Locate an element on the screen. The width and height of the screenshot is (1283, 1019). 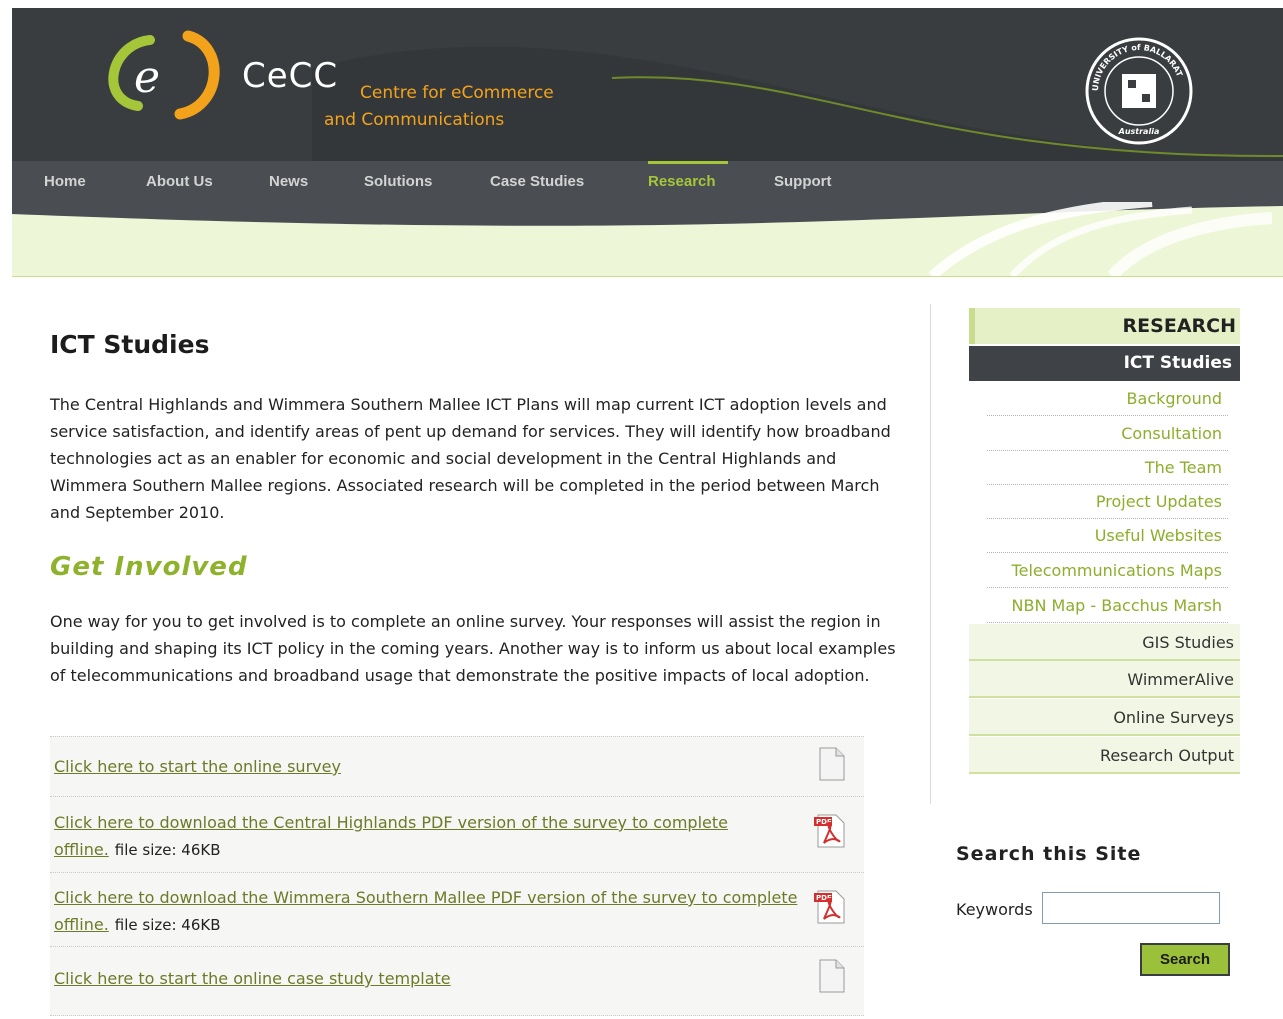
nav-item-solutions: Solutions is located at coordinates (398, 181).